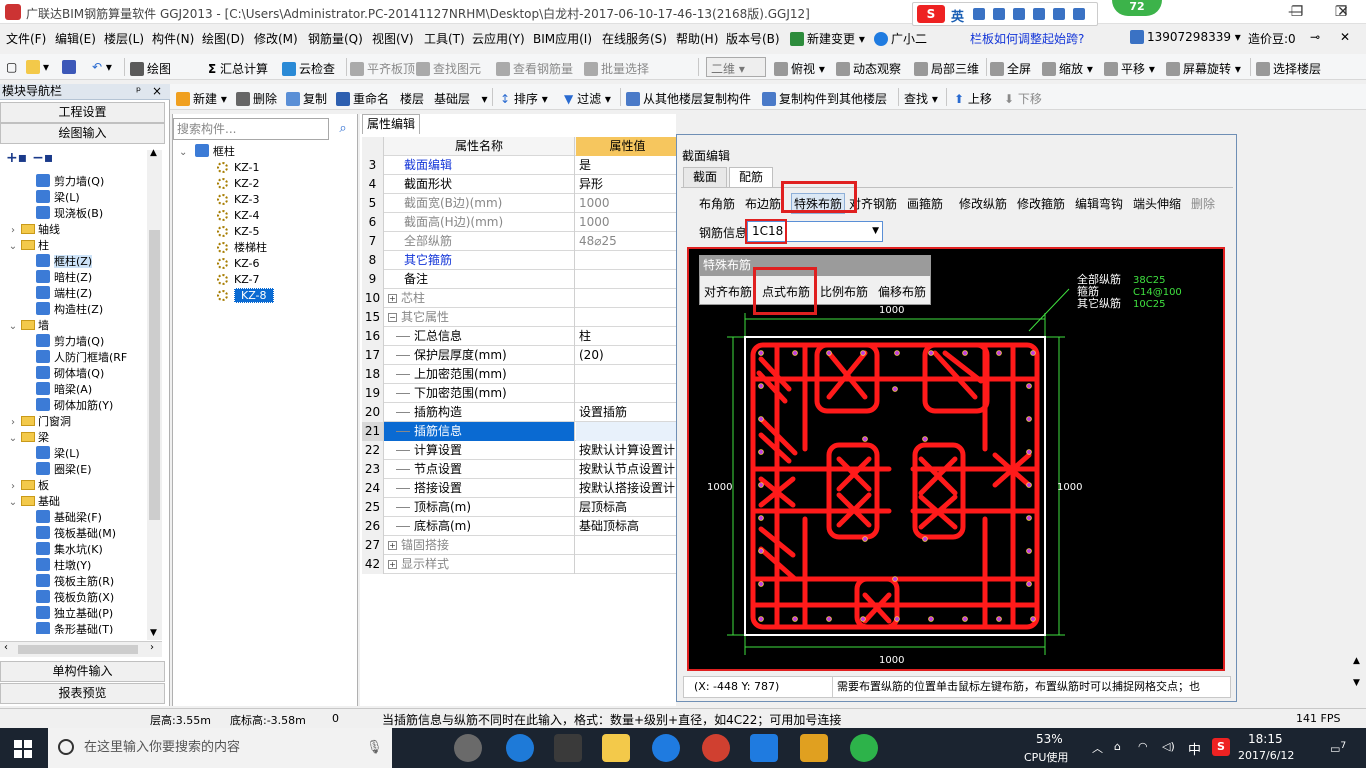 This screenshot has width=1366, height=768. Describe the element at coordinates (82, 693) in the screenshot. I see `report-preview-button: 报表预览` at that location.